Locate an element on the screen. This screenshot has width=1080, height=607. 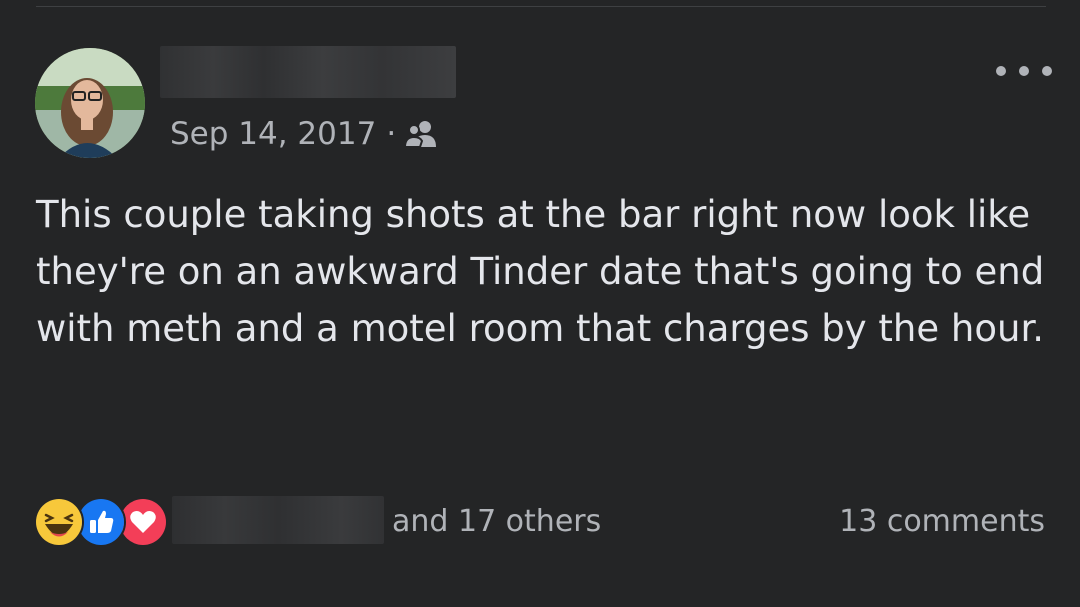
author-name-redacted is located at coordinates (308, 72).